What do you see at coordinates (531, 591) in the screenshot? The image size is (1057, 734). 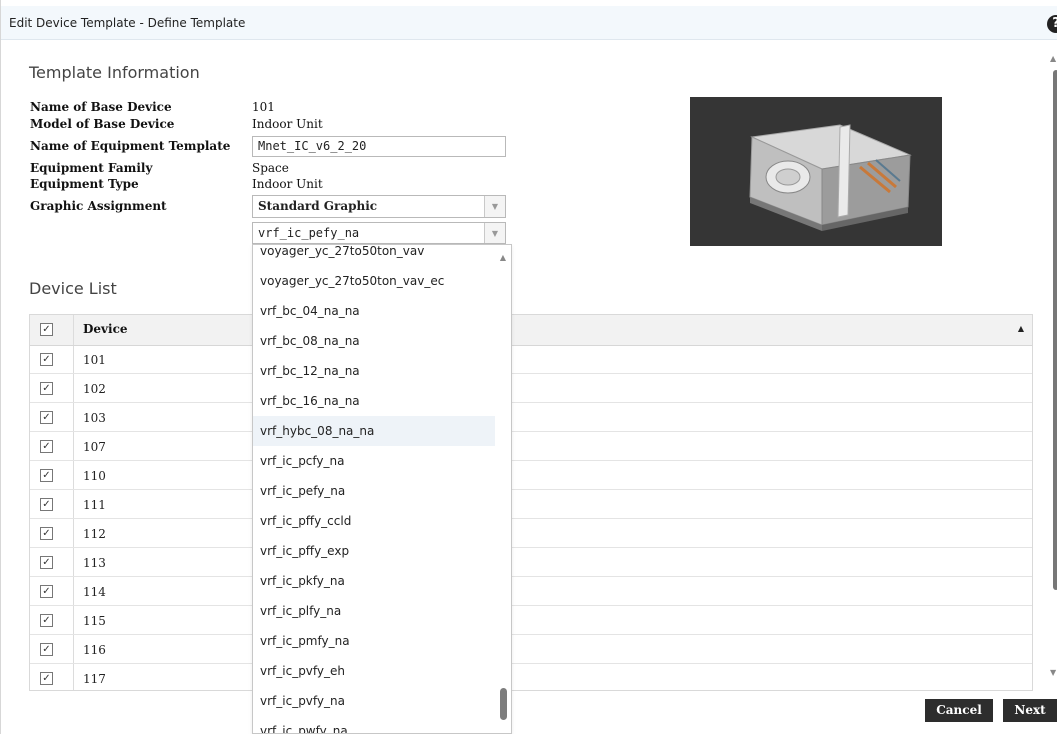 I see `table-row: ✓ 114` at bounding box center [531, 591].